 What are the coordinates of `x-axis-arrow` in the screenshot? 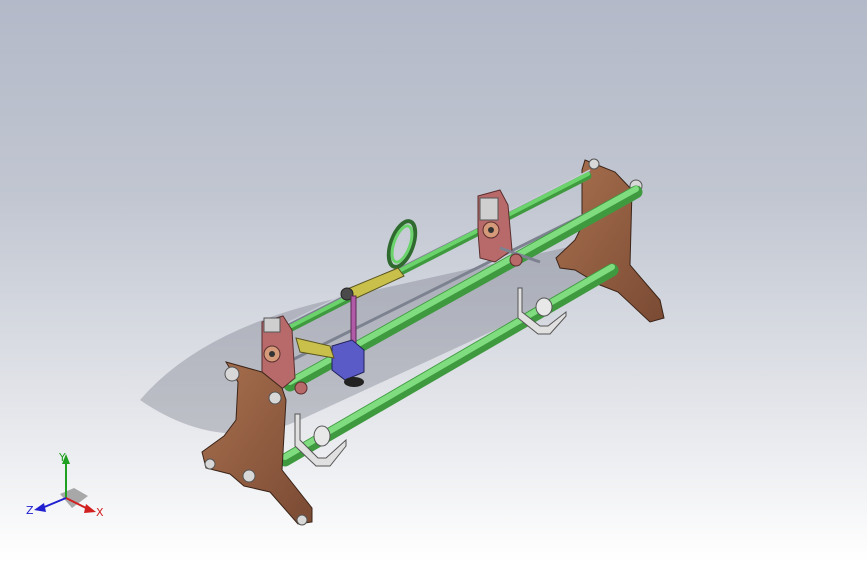 It's located at (90, 508).